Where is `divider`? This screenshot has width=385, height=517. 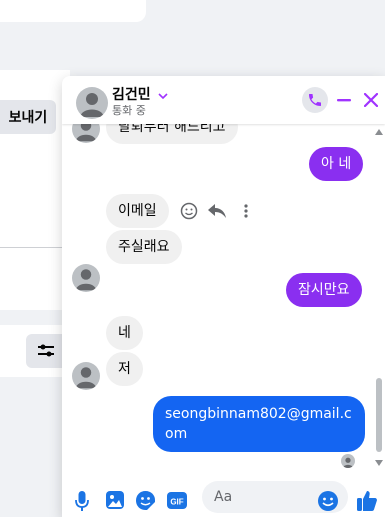 divider is located at coordinates (35, 247).